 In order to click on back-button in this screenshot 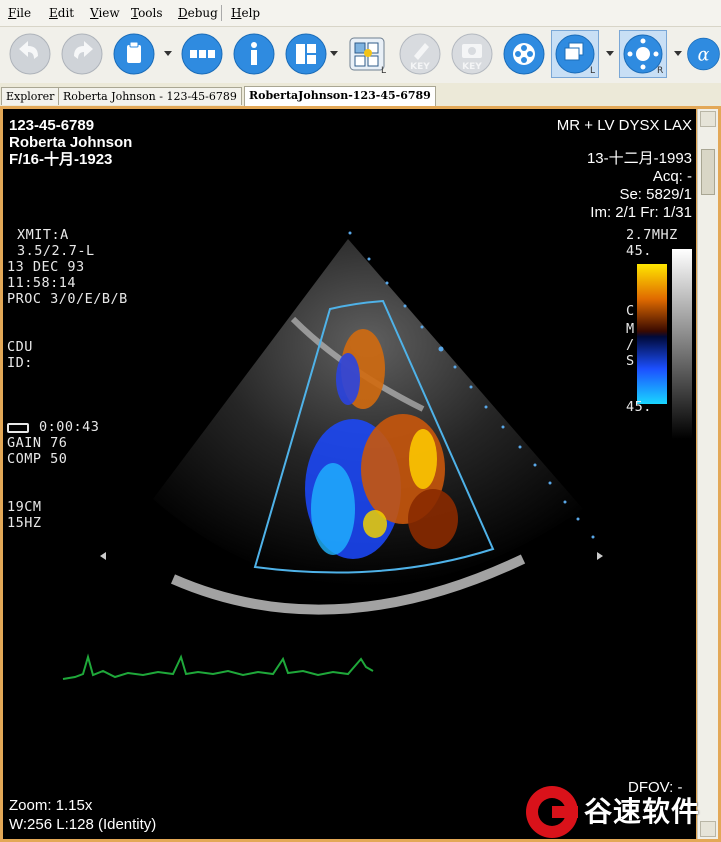, I will do `click(30, 54)`.